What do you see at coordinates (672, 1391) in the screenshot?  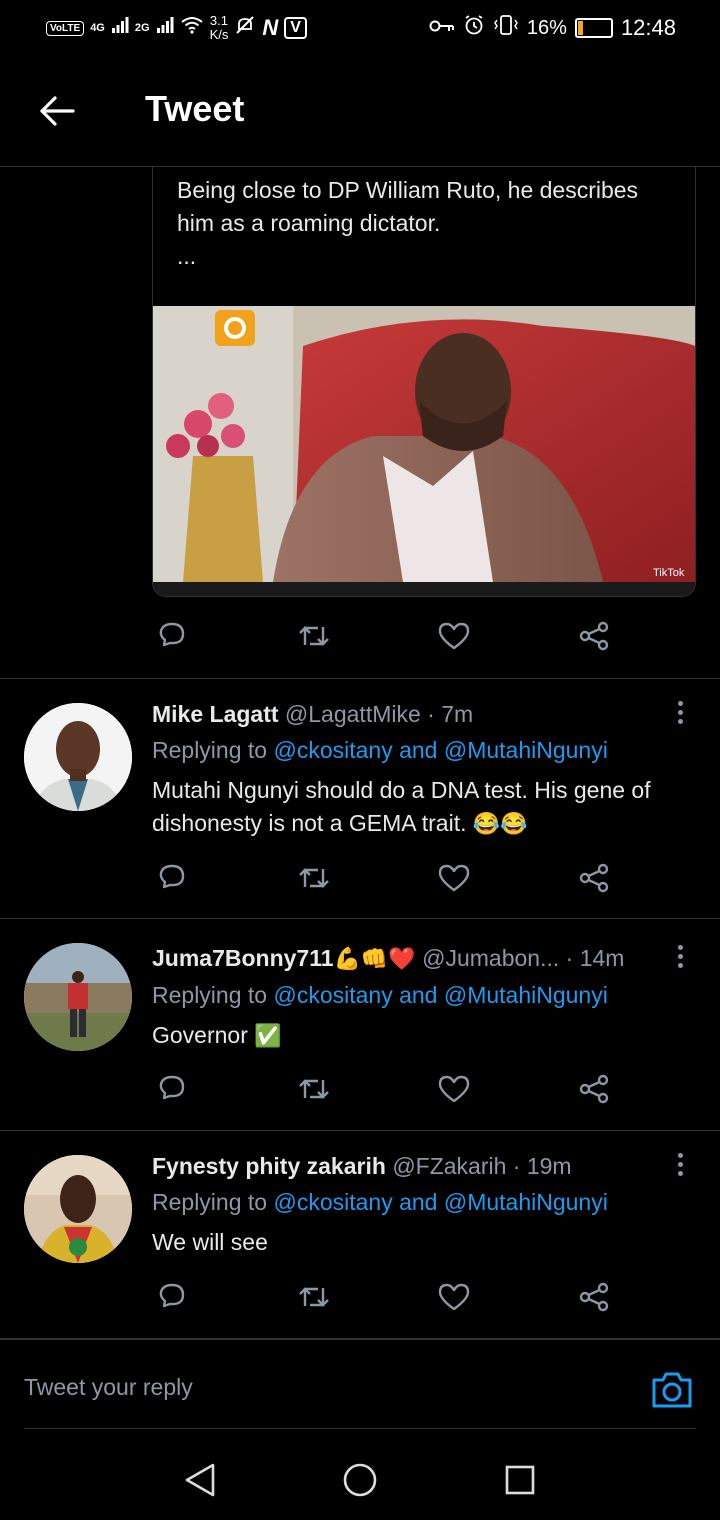 I see `camera-button` at bounding box center [672, 1391].